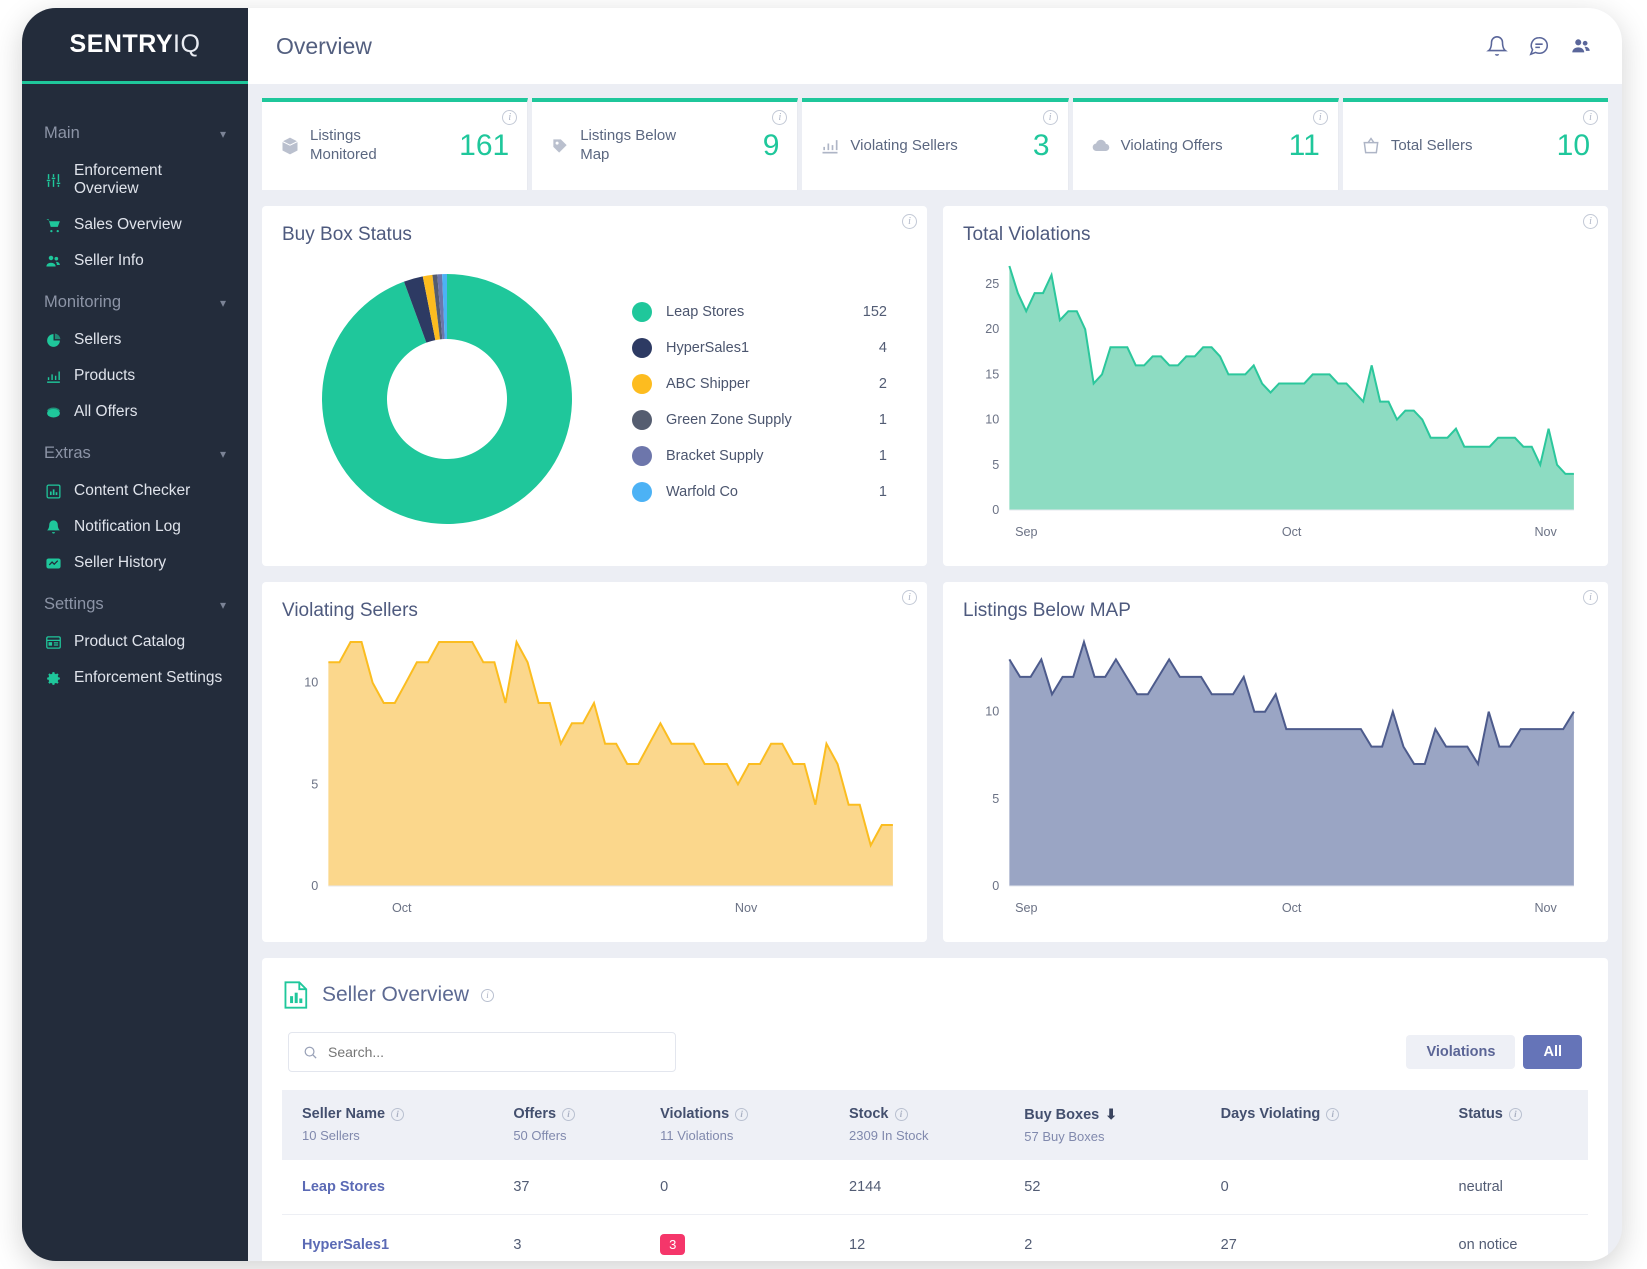  I want to click on kpi-label: Violating Sellers, so click(904, 145).